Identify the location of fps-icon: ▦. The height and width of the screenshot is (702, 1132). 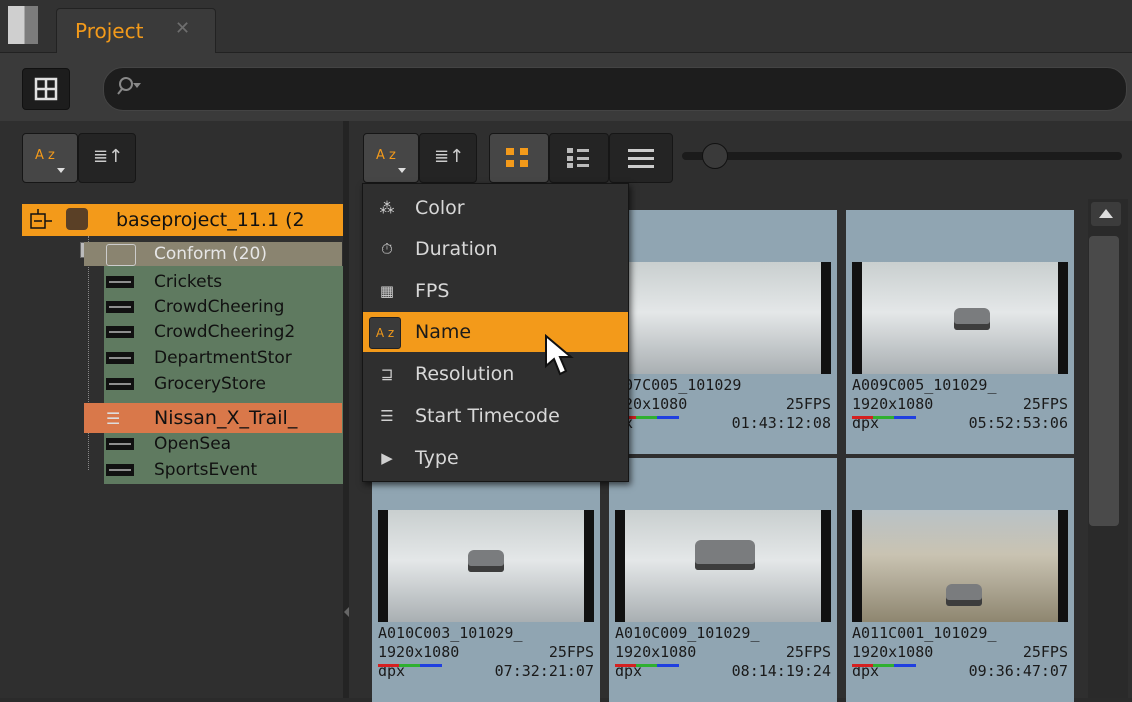
(387, 291).